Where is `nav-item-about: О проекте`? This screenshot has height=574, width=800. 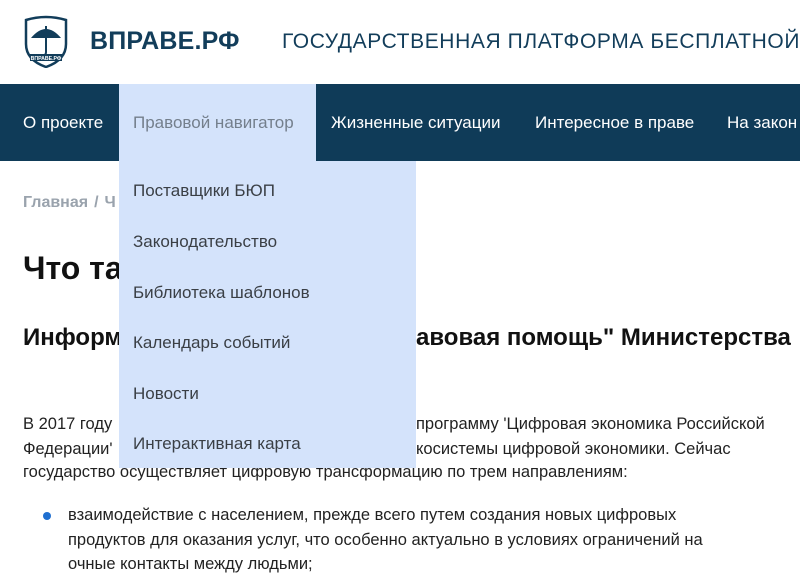
nav-item-about: О проекте is located at coordinates (63, 122).